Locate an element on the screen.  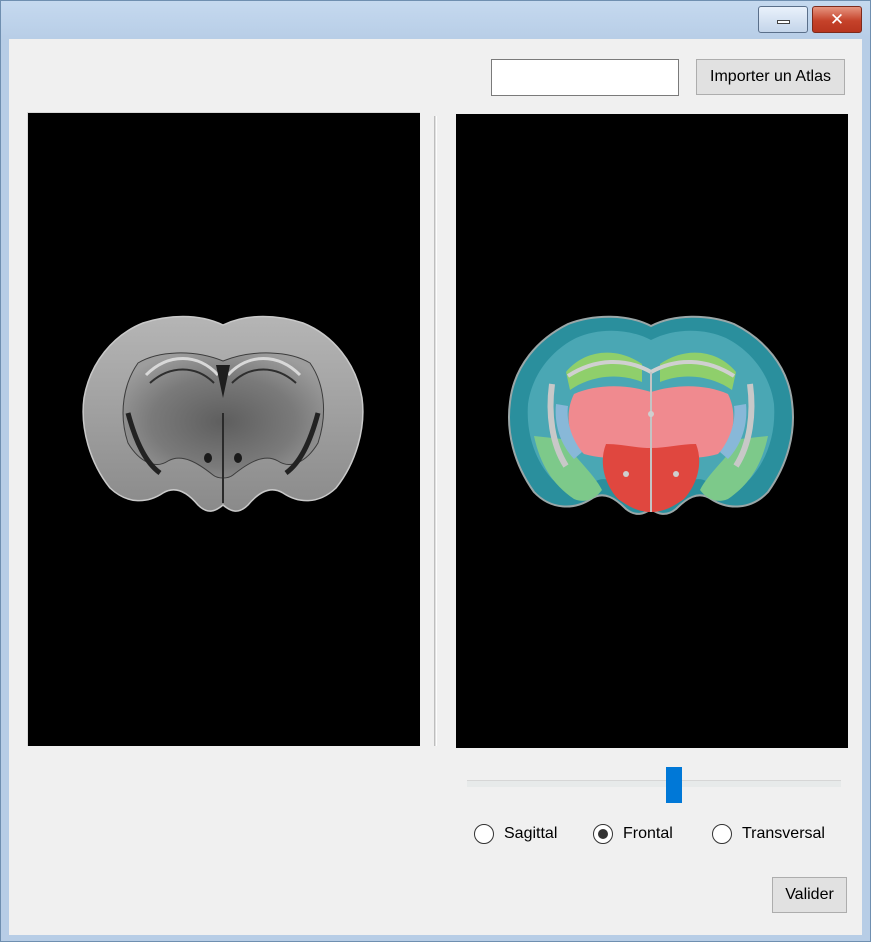
orientation-radio-transversal: Transversal is located at coordinates (768, 834).